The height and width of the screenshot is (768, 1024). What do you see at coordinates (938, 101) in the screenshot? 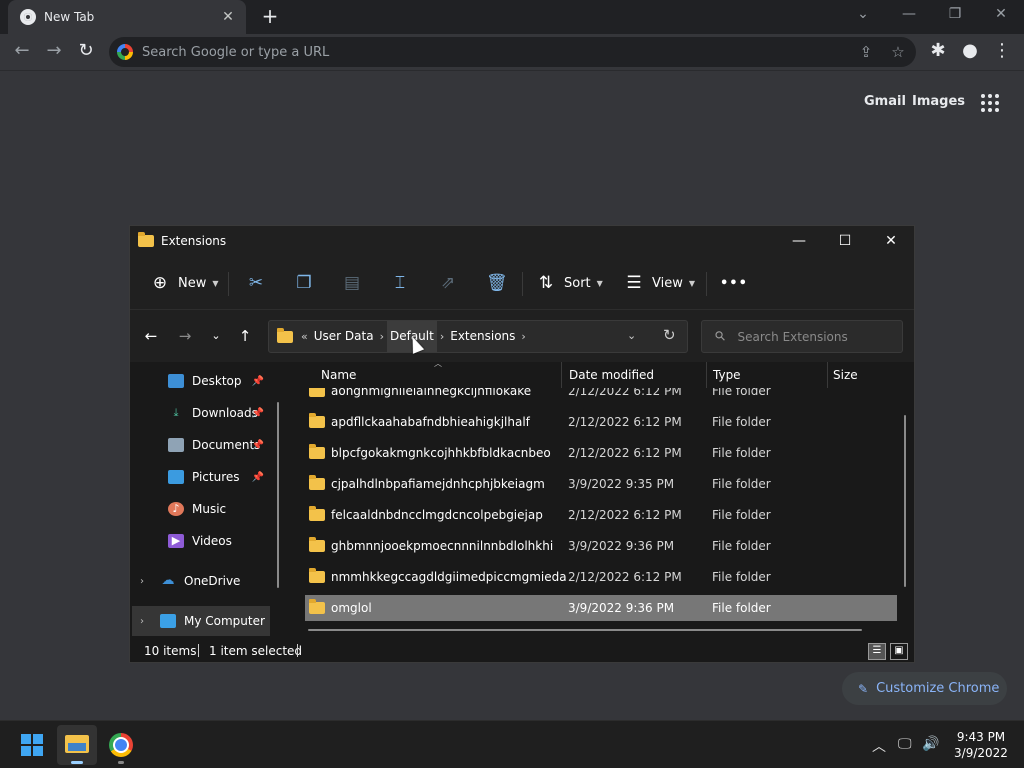
I see `images-link: Images` at bounding box center [938, 101].